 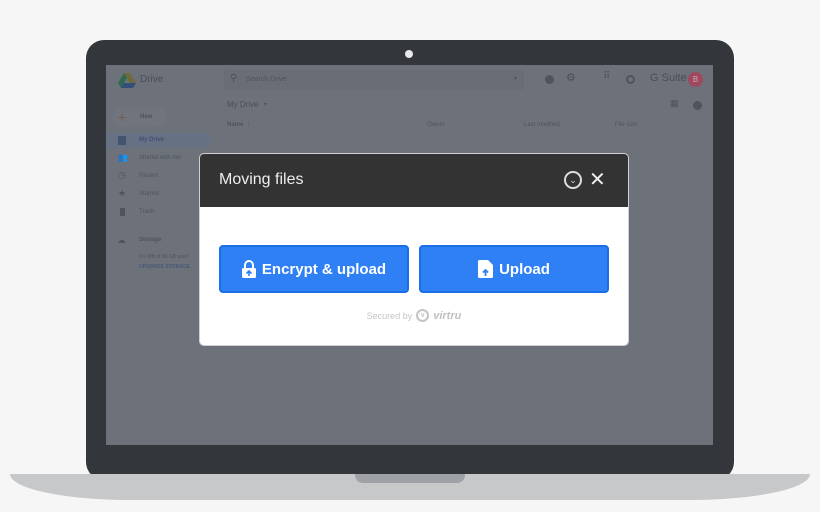 I want to click on avatar: B, so click(x=695, y=79).